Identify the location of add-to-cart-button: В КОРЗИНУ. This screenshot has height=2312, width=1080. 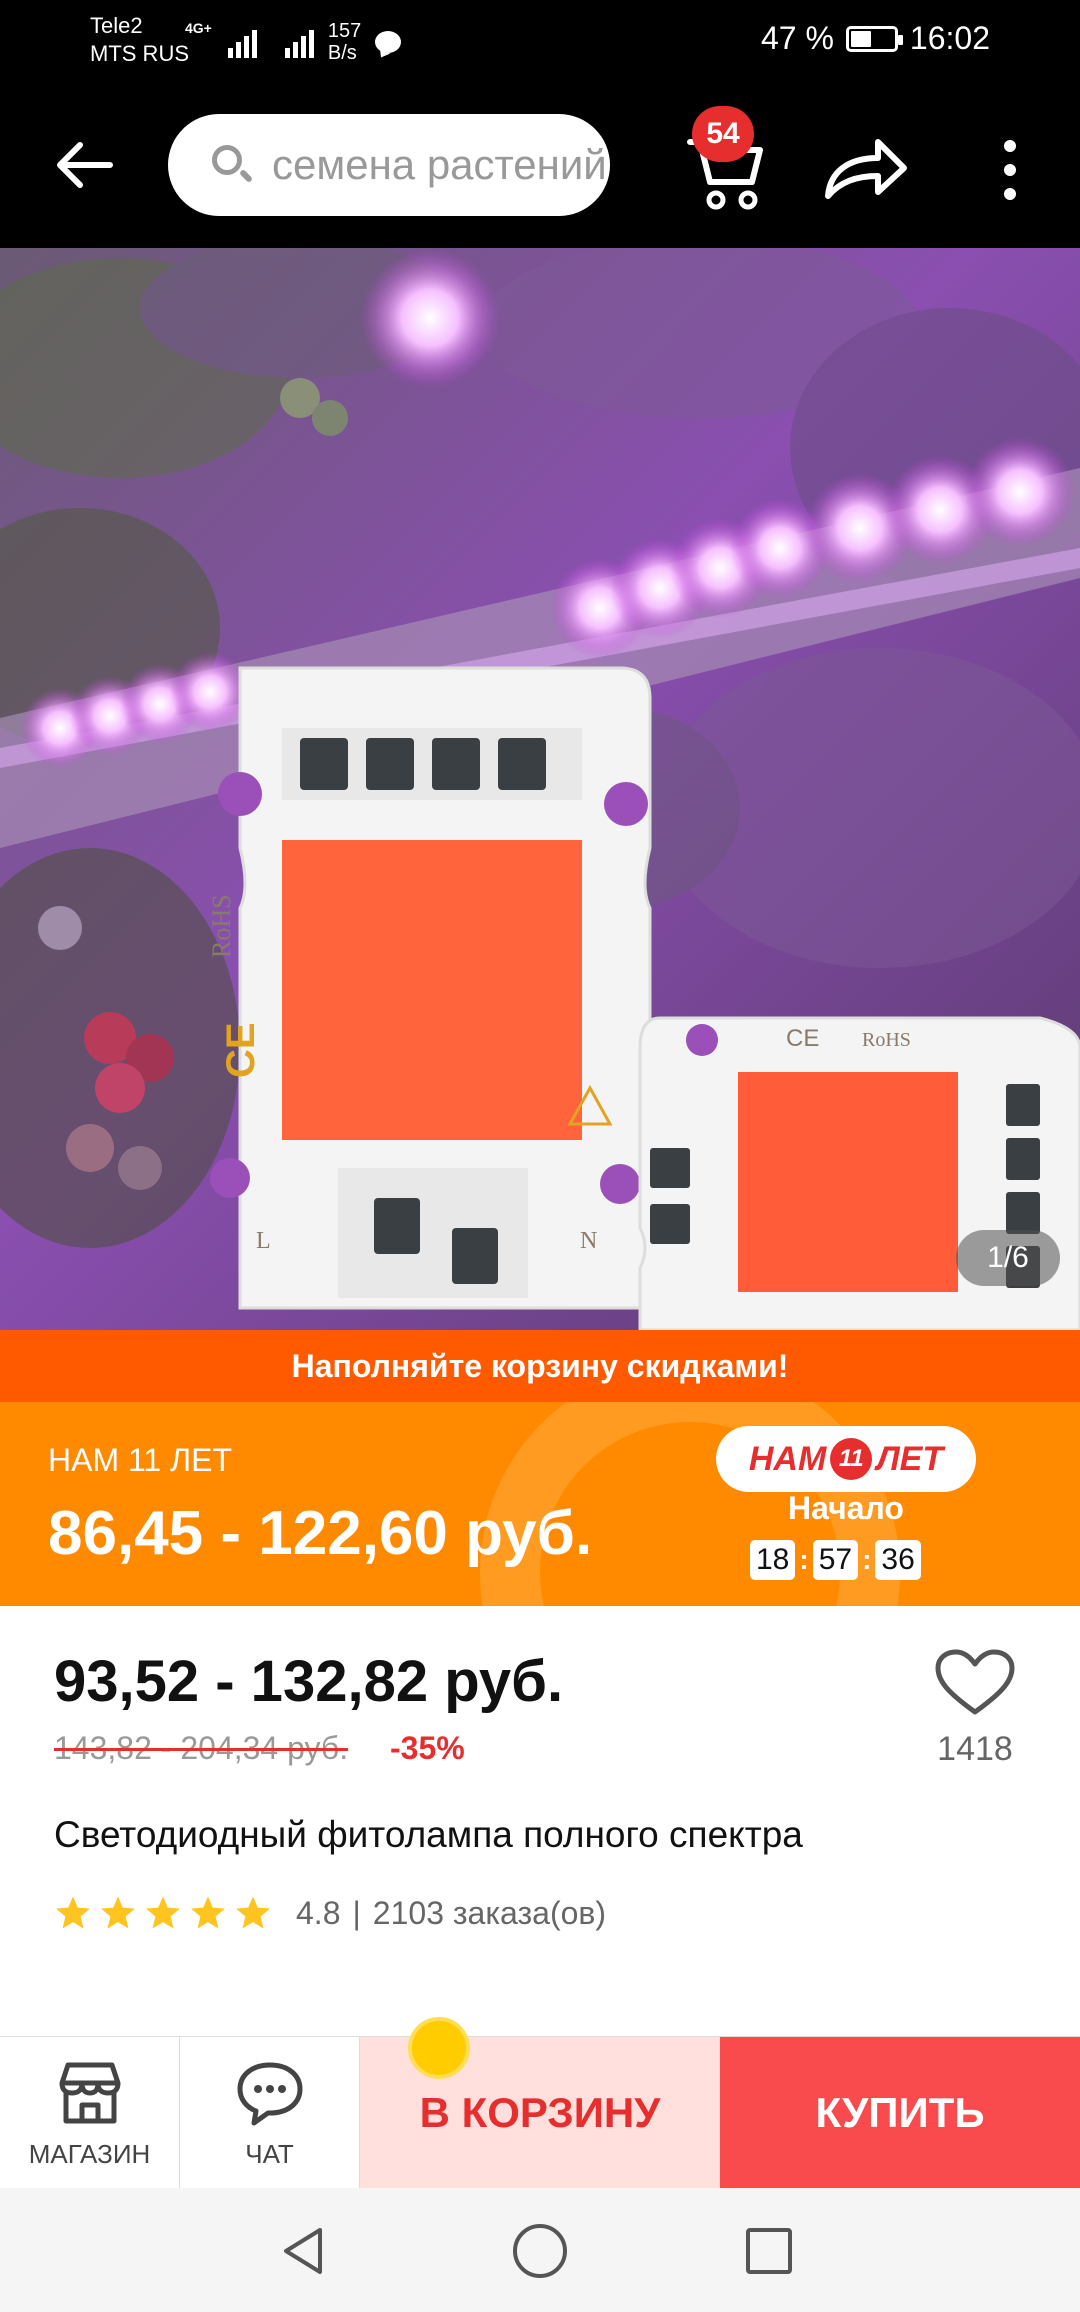
(540, 2103).